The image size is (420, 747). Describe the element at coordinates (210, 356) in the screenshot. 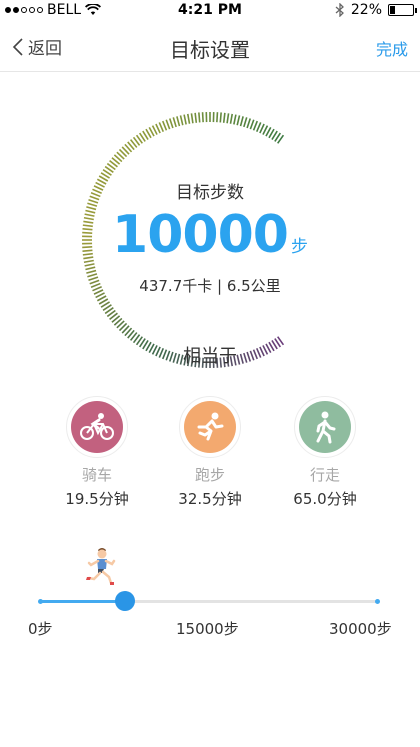

I see `equivalent-title: 相当于` at that location.